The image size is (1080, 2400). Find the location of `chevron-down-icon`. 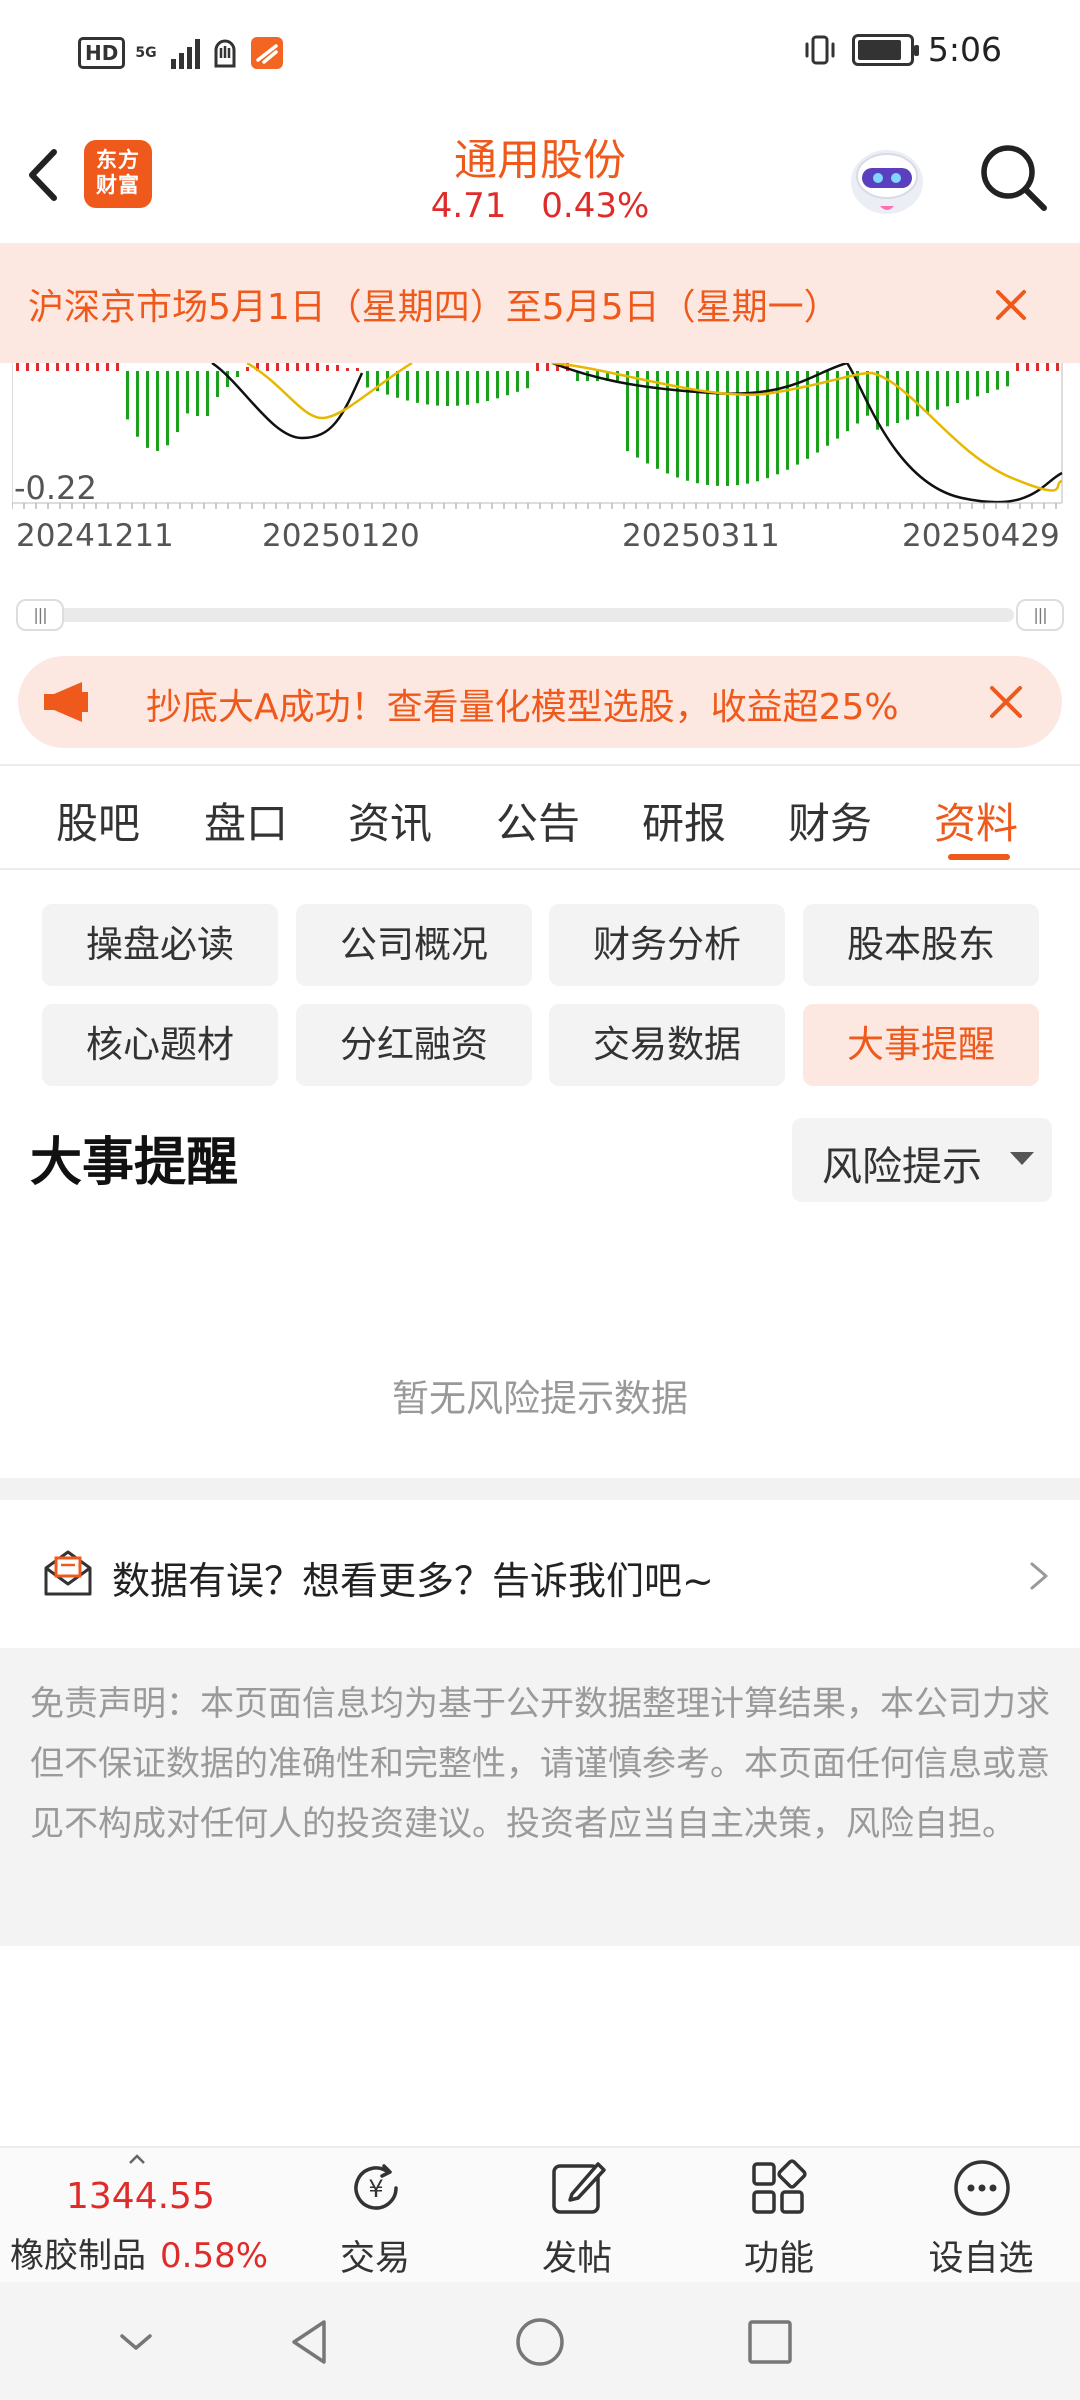

chevron-down-icon is located at coordinates (136, 2342).